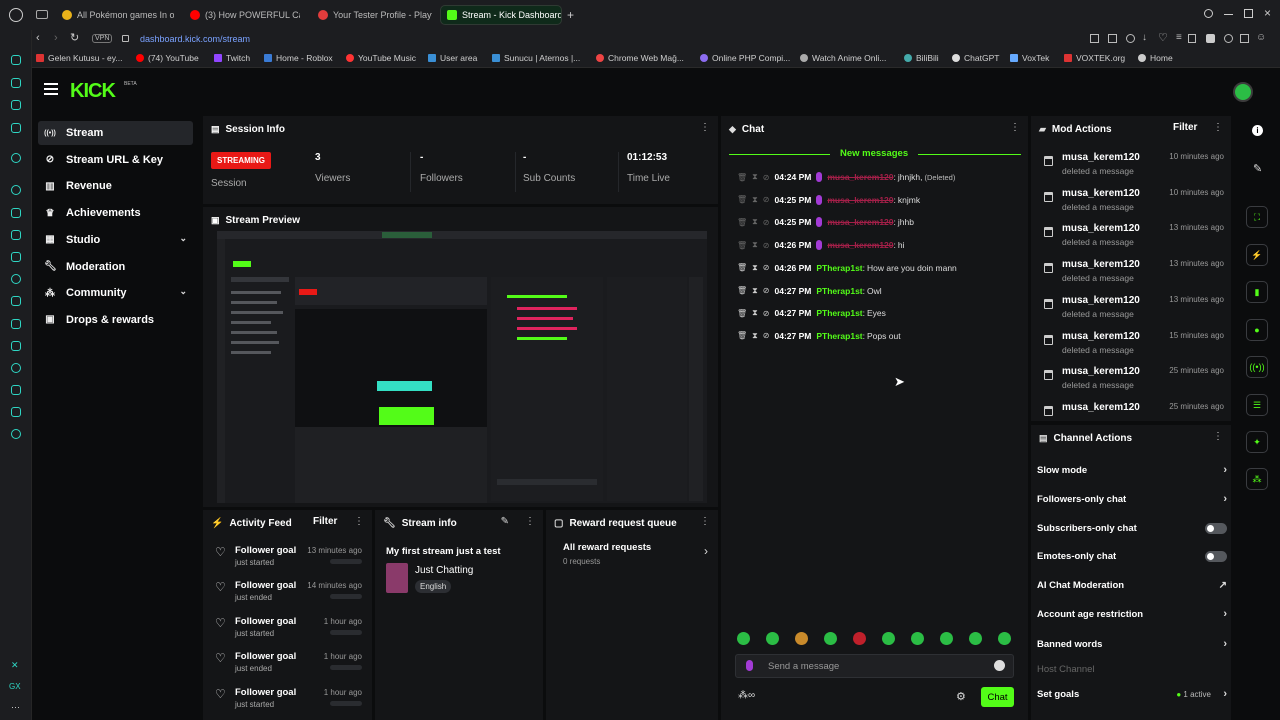 This screenshot has width=1280, height=720. I want to click on chevron-down-icon: ⌄, so click(183, 291).